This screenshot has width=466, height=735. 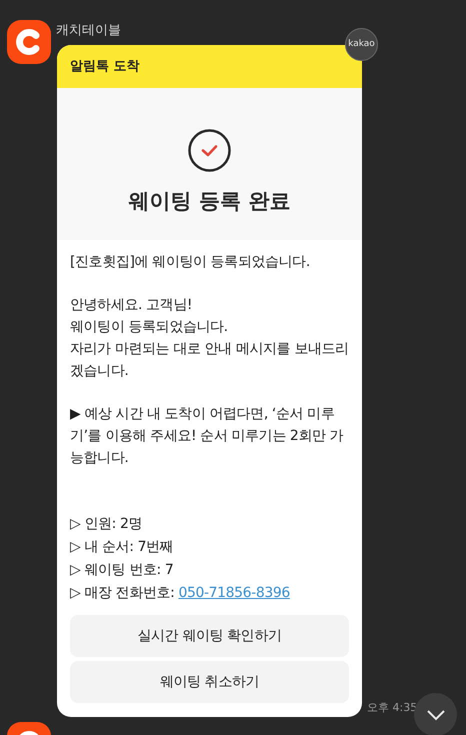 I want to click on chevron-down-icon, so click(x=436, y=714).